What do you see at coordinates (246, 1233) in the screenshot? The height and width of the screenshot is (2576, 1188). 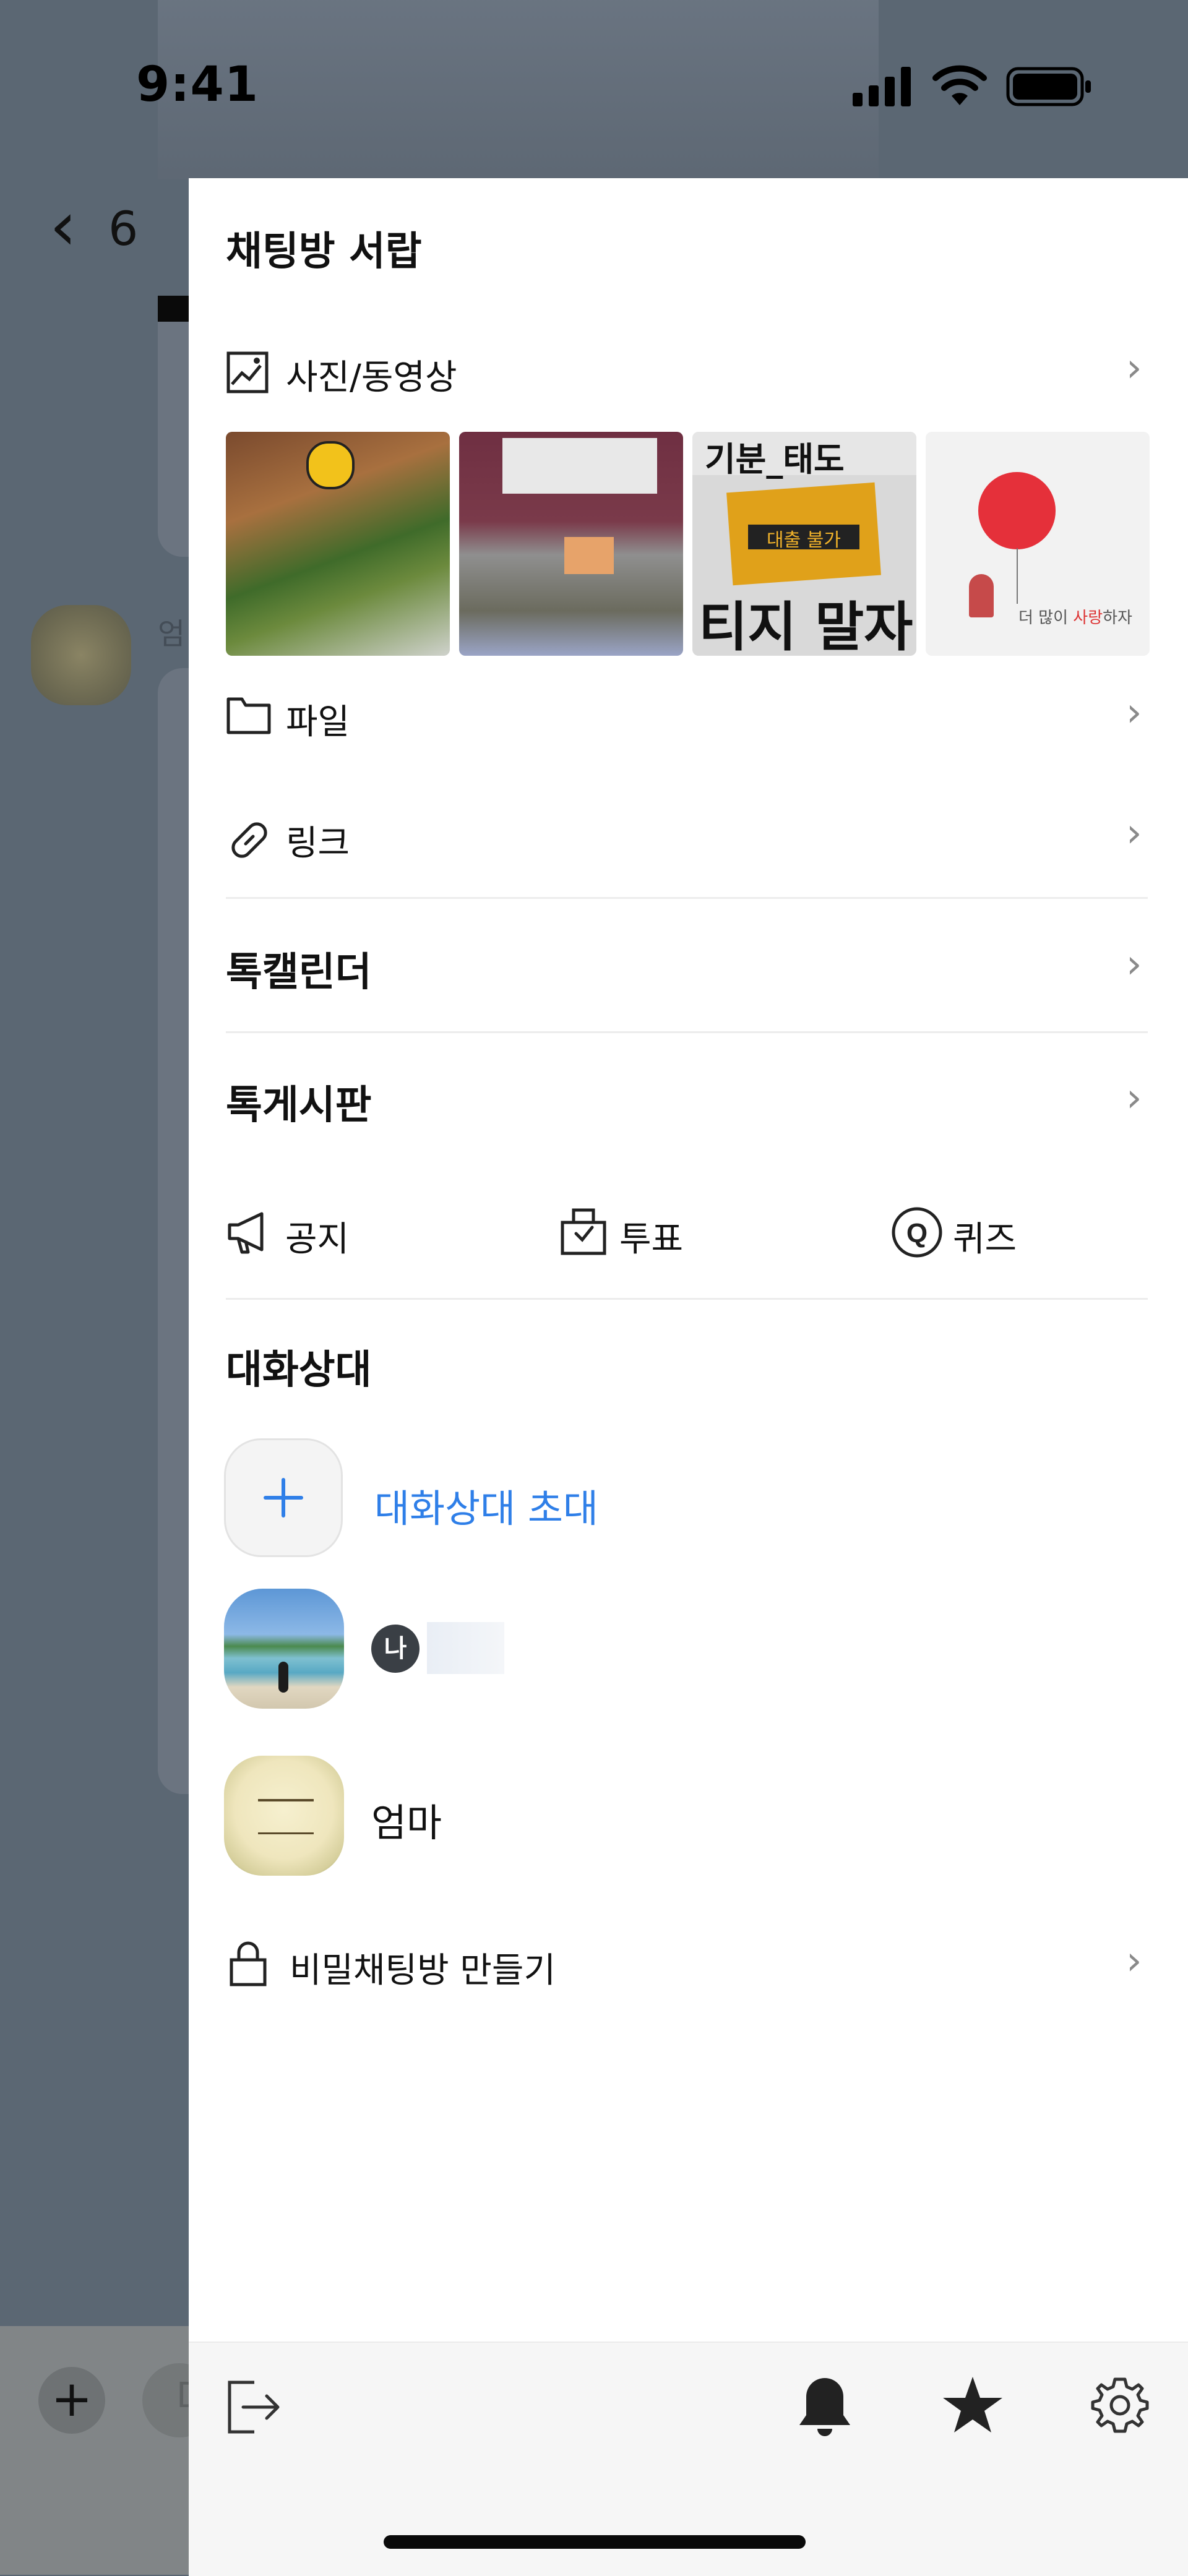 I see `megaphone-icon` at bounding box center [246, 1233].